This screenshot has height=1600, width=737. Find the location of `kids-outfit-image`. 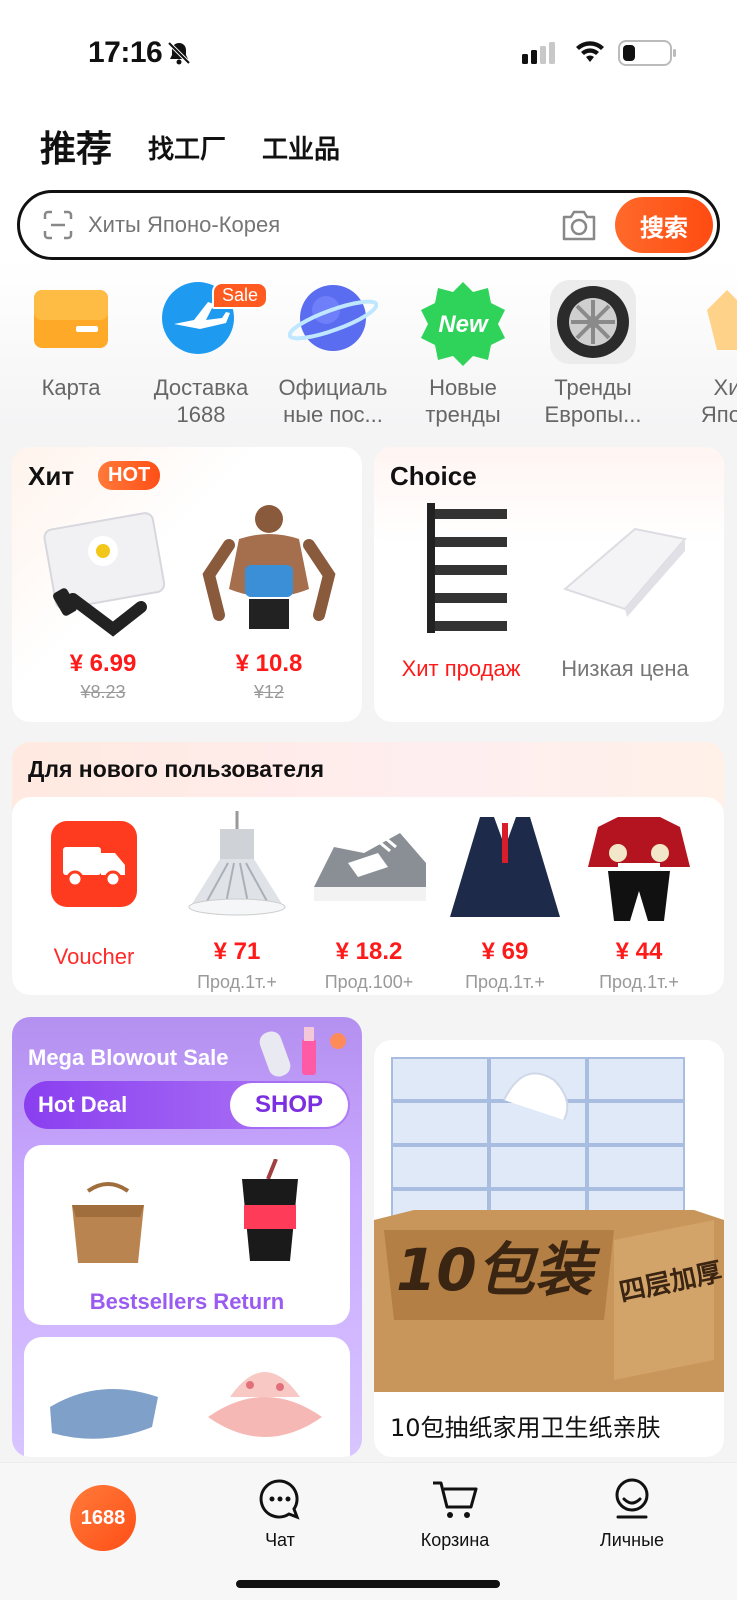

kids-outfit-image is located at coordinates (639, 869).